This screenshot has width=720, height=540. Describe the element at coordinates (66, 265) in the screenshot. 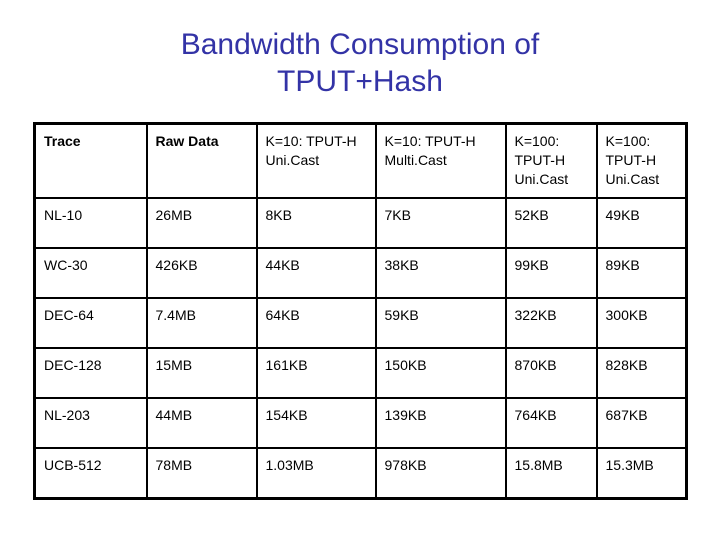

I see `cell-value: WC-30` at that location.